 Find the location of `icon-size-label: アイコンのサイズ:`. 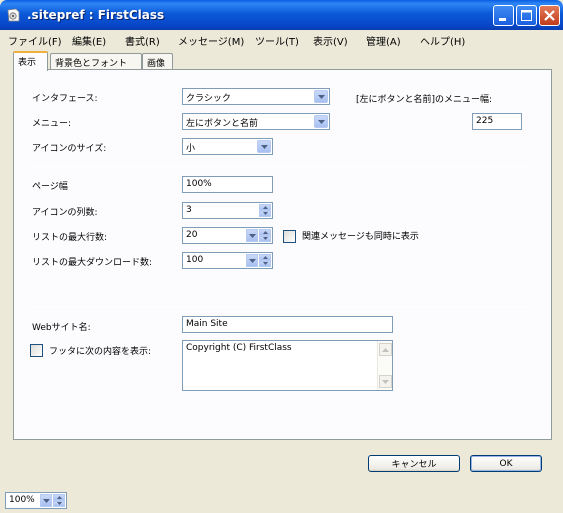

icon-size-label: アイコンのサイズ: is located at coordinates (69, 149).